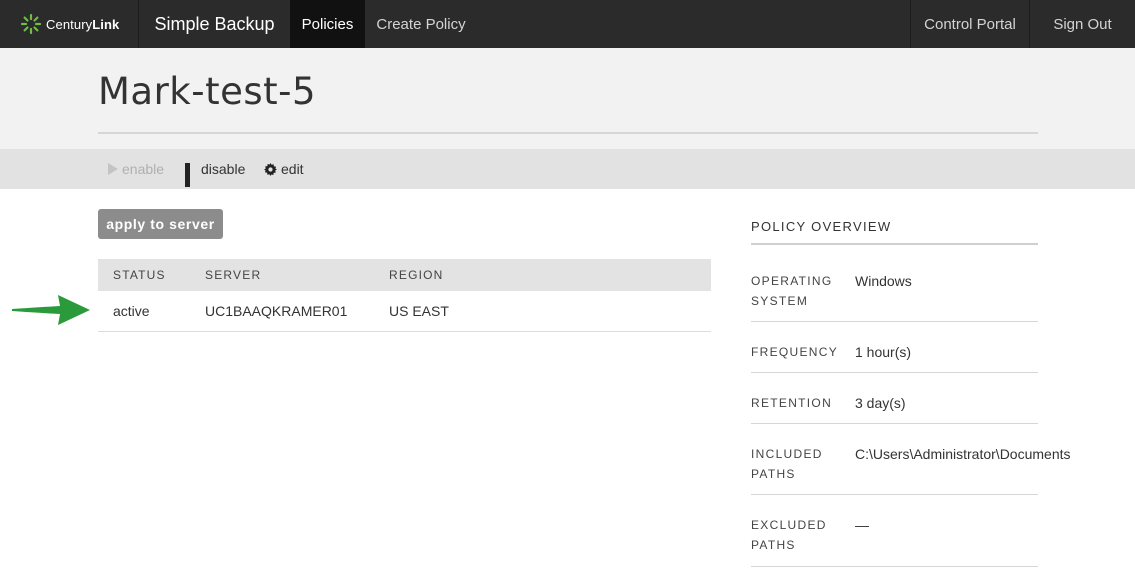  I want to click on enable-label: enable, so click(143, 169).